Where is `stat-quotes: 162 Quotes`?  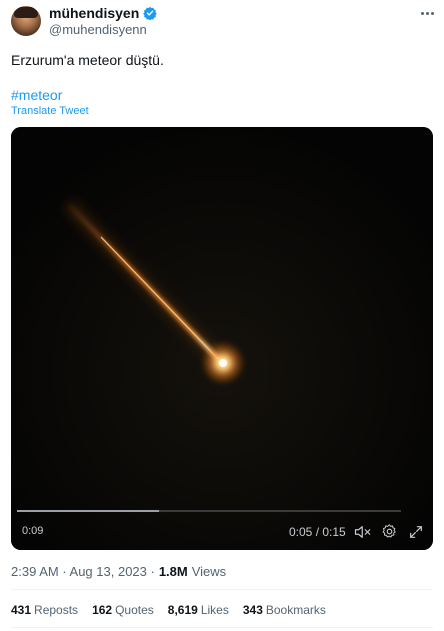 stat-quotes: 162 Quotes is located at coordinates (123, 610).